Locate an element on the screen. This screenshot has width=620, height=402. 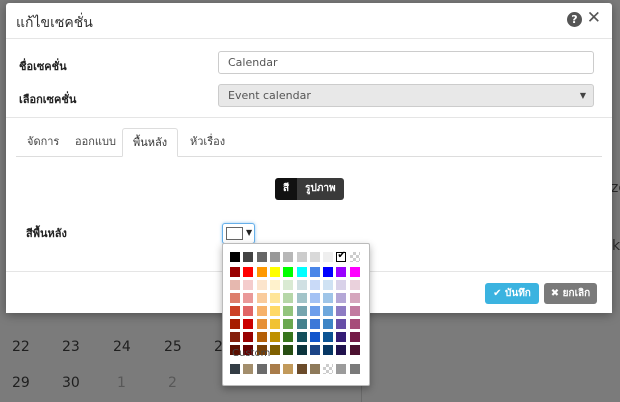
tab-background: พื้นหลัง is located at coordinates (150, 142).